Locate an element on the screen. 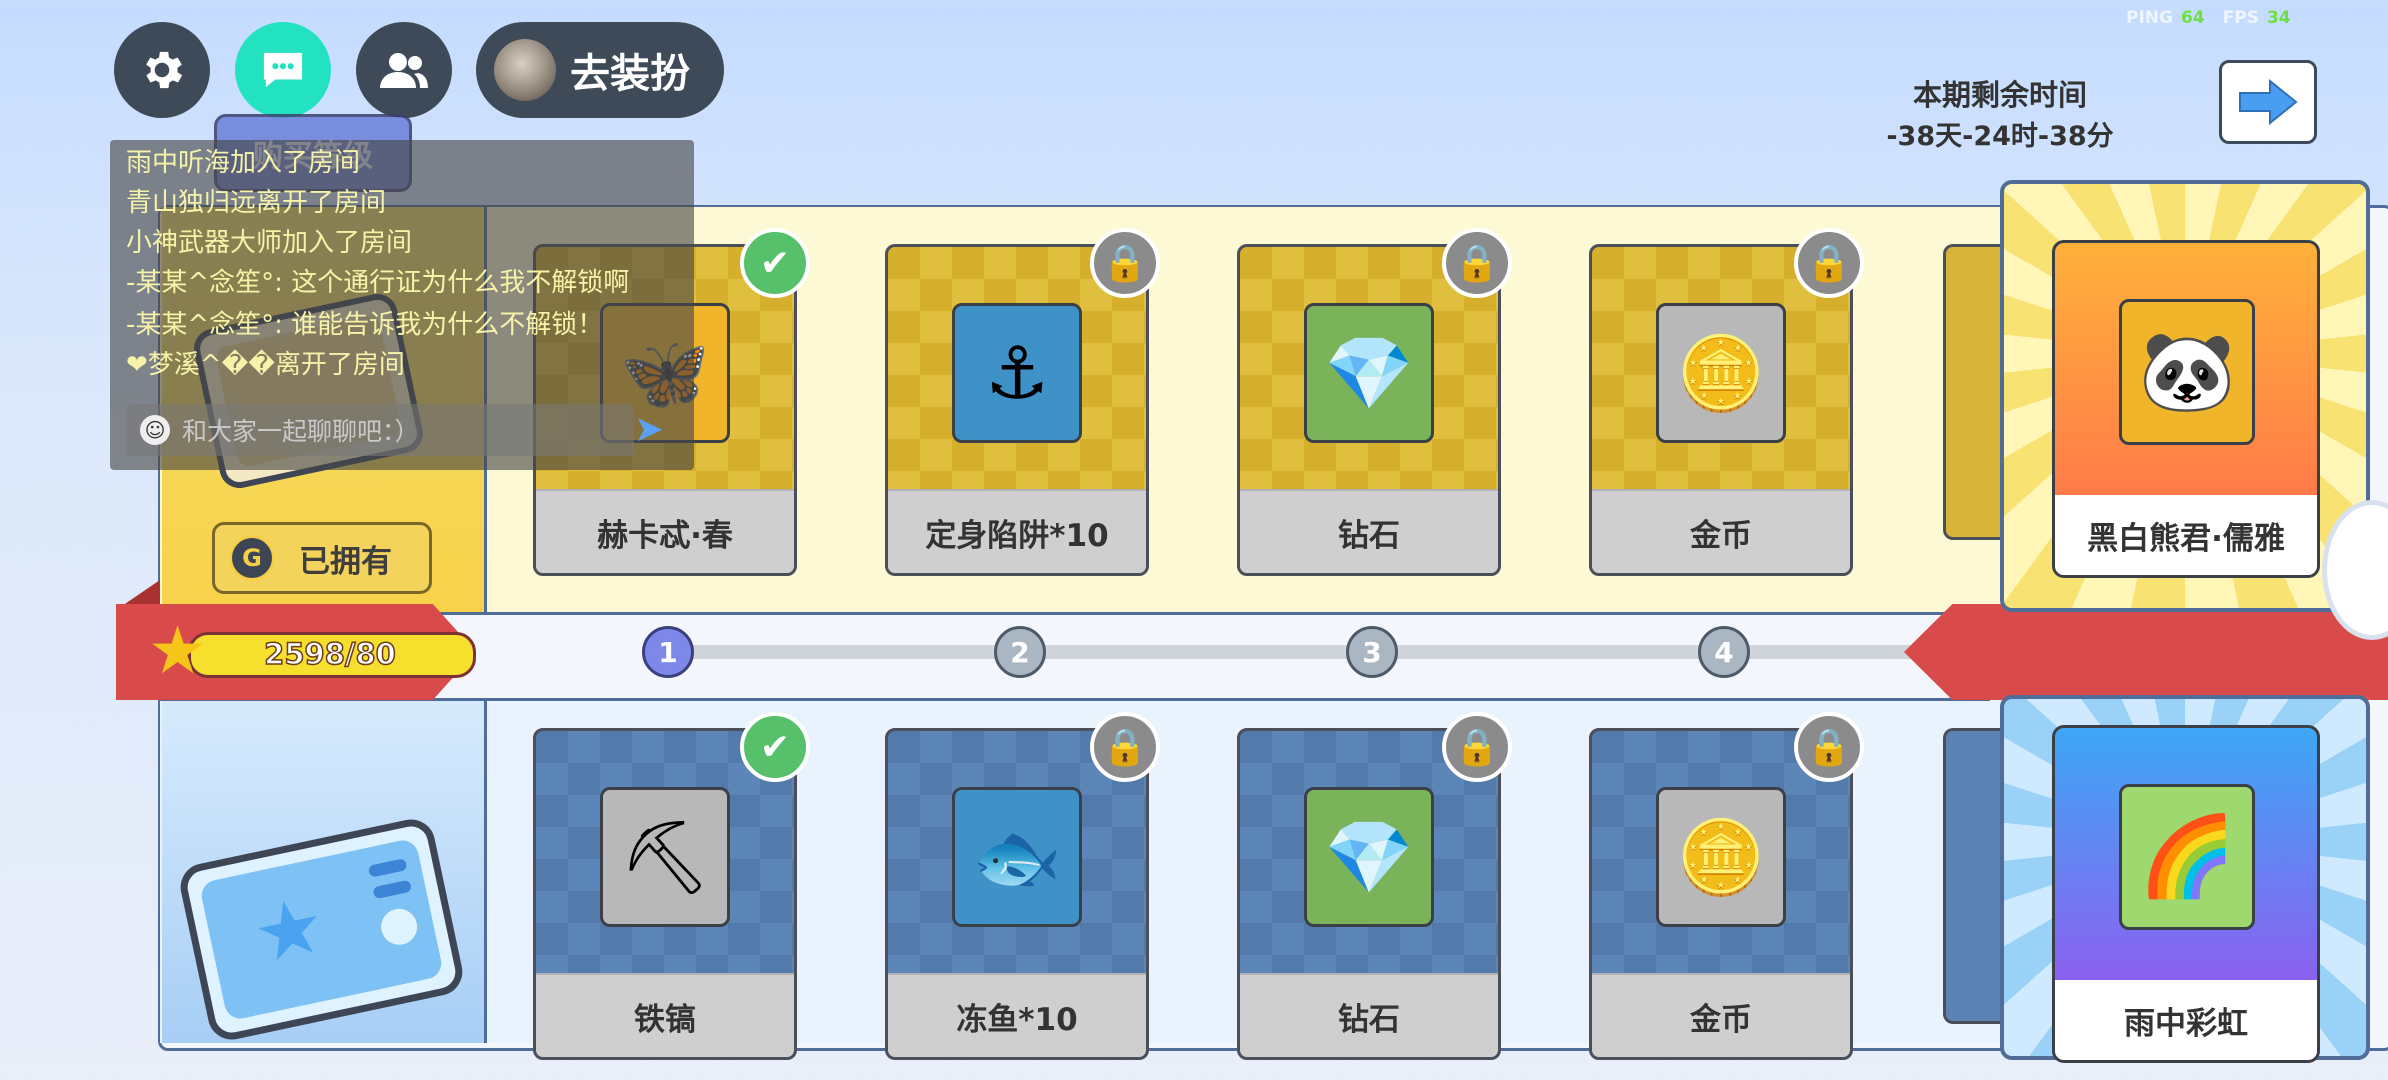 This screenshot has height=1080, width=2388. season-remaining-time: -38天-24时-38分 is located at coordinates (2000, 136).